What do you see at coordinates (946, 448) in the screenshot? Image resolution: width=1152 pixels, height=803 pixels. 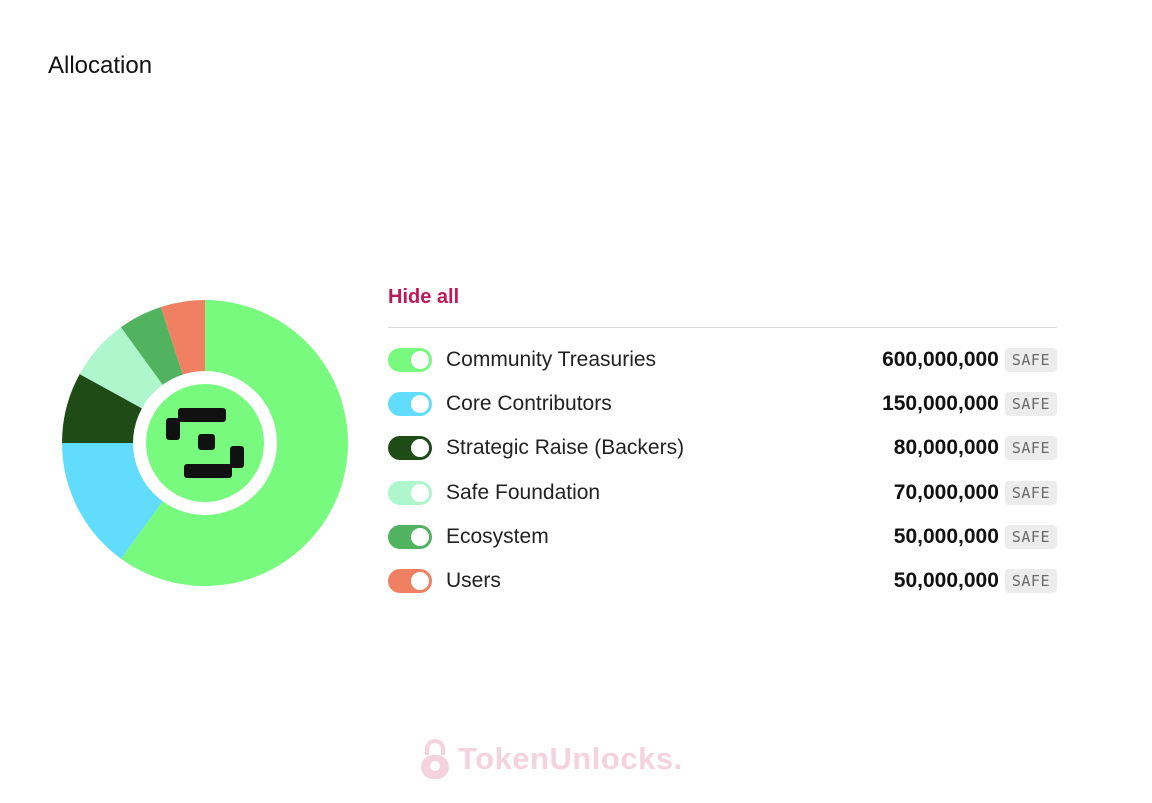 I see `legend-value: 80,000,000` at bounding box center [946, 448].